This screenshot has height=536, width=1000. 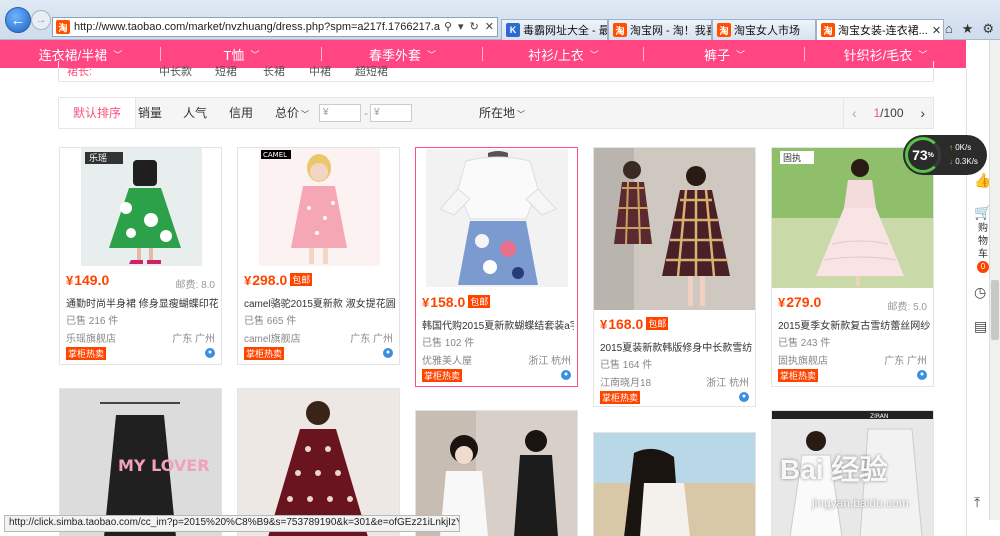 I want to click on refresh-icon: ↻, so click(x=474, y=26).